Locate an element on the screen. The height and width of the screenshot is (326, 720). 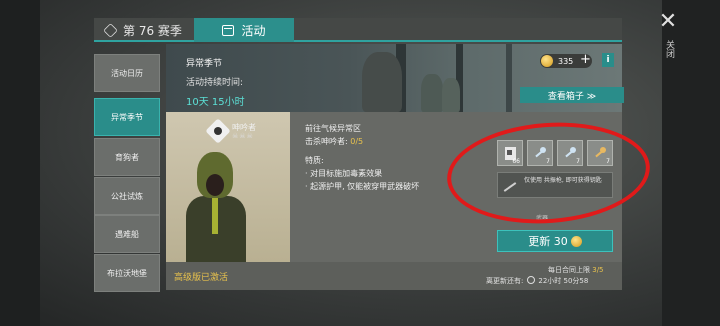
season-shield-icon is located at coordinates (110, 30).